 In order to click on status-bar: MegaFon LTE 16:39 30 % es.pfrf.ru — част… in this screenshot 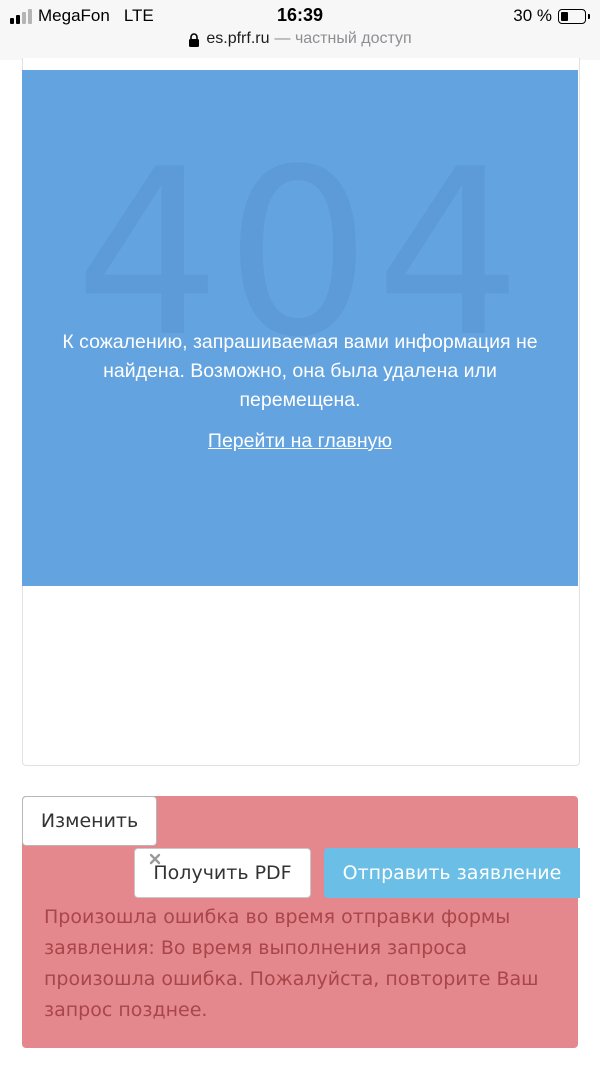, I will do `click(300, 30)`.